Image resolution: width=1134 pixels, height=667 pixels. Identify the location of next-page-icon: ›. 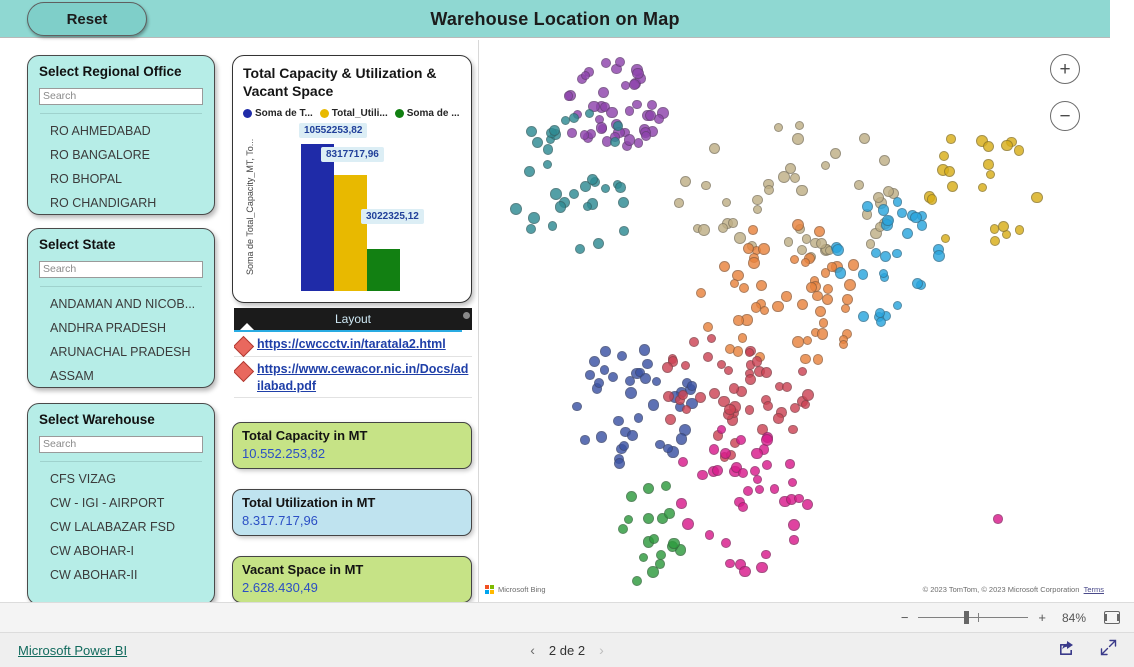
(601, 650).